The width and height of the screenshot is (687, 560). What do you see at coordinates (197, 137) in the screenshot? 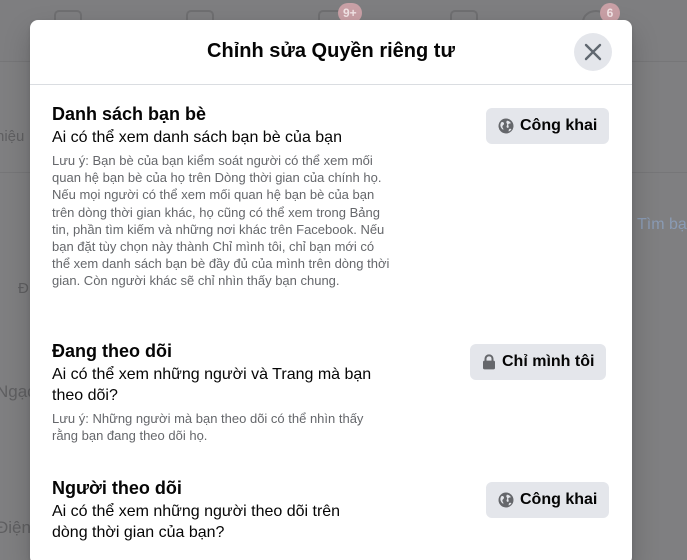
I see `section-question: Ai có thể xem danh sách bạn bè của bạn` at bounding box center [197, 137].